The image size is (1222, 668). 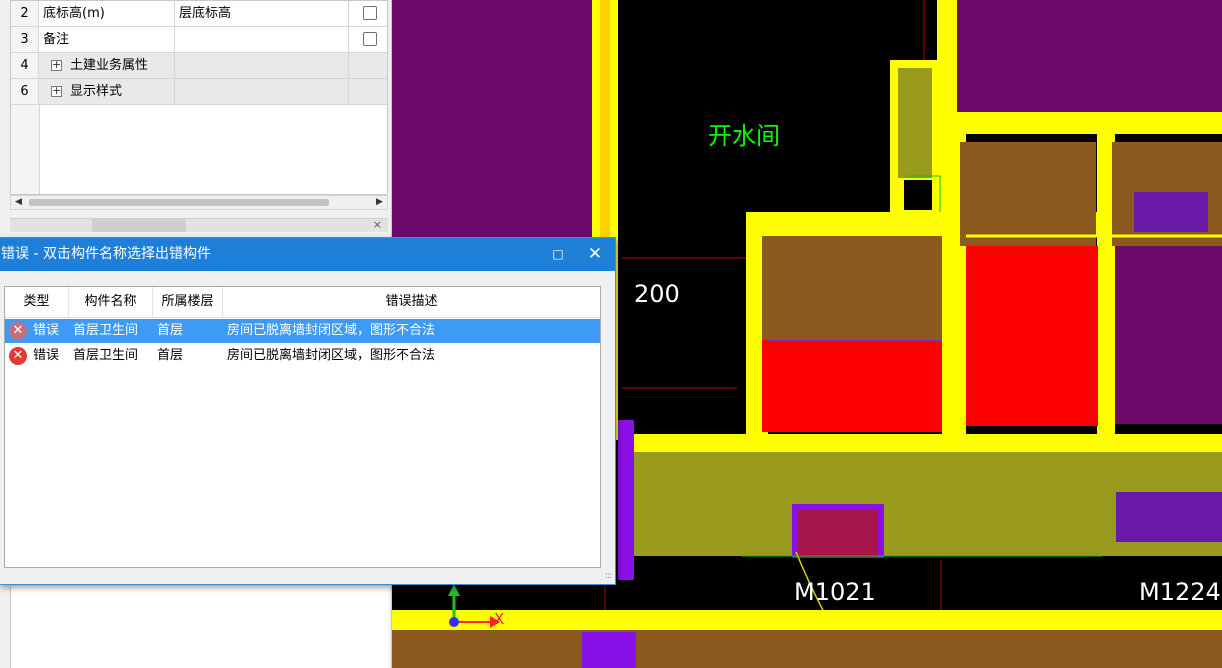 What do you see at coordinates (96, 91) in the screenshot?
I see `property-group-label: 显示样式` at bounding box center [96, 91].